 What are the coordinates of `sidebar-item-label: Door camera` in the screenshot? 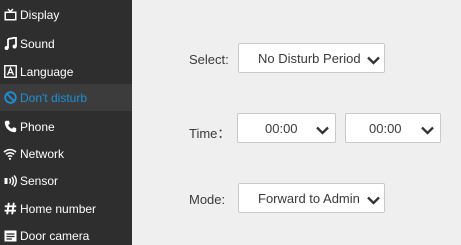 It's located at (55, 235).